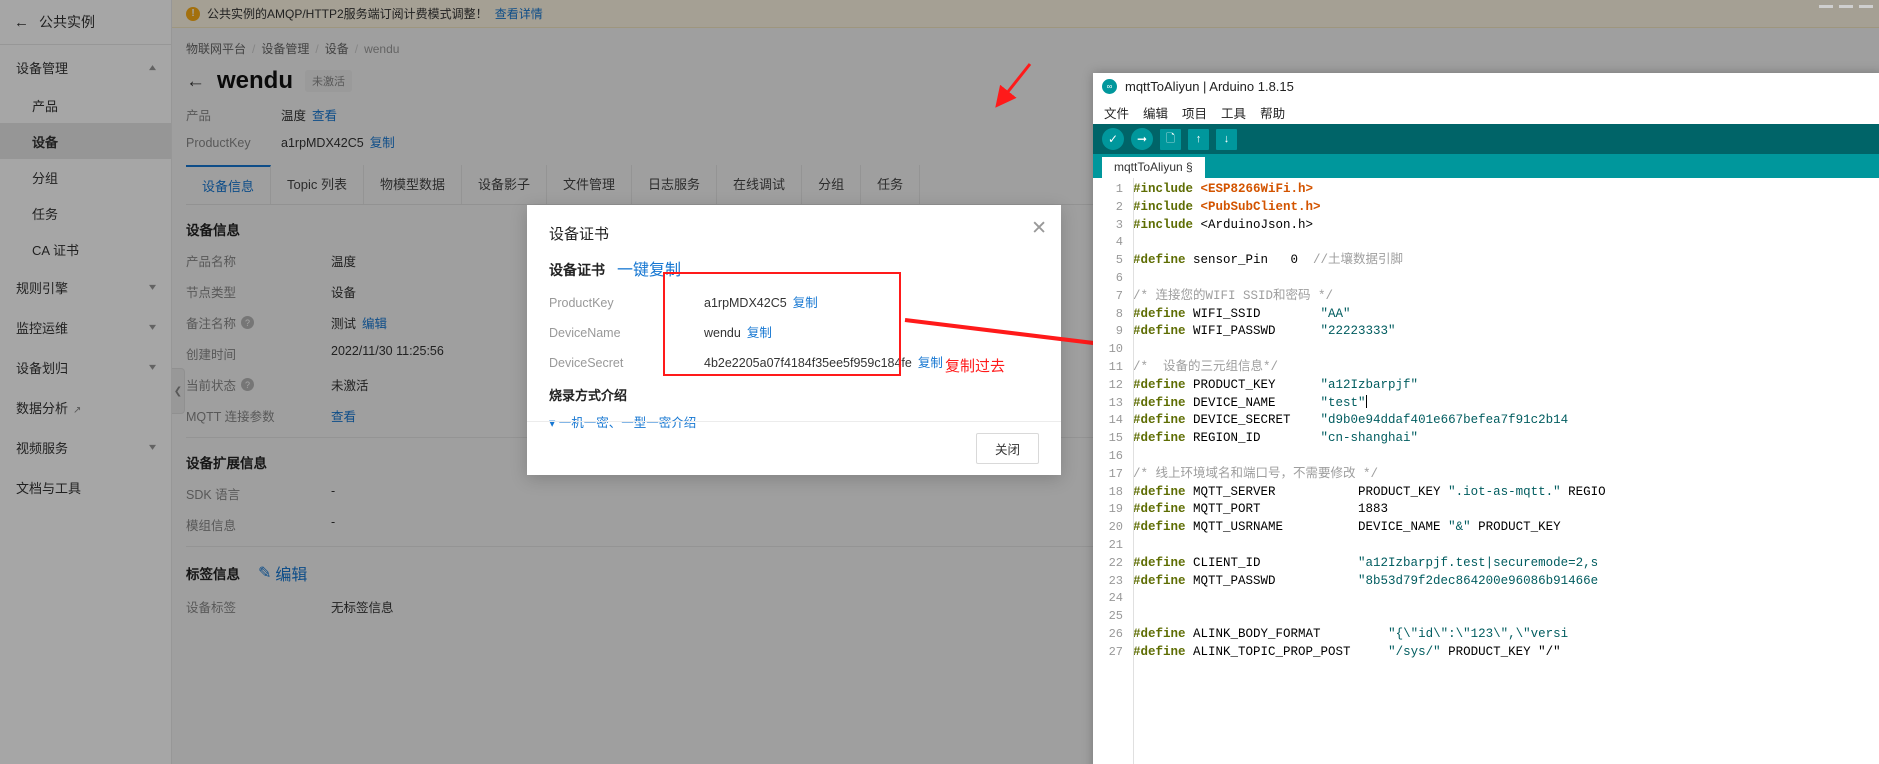 Image resolution: width=1879 pixels, height=764 pixels. What do you see at coordinates (1486, 475) in the screenshot?
I see `code-line: 17 /* 线上环境域名和端口号，不需要修改 */` at bounding box center [1486, 475].